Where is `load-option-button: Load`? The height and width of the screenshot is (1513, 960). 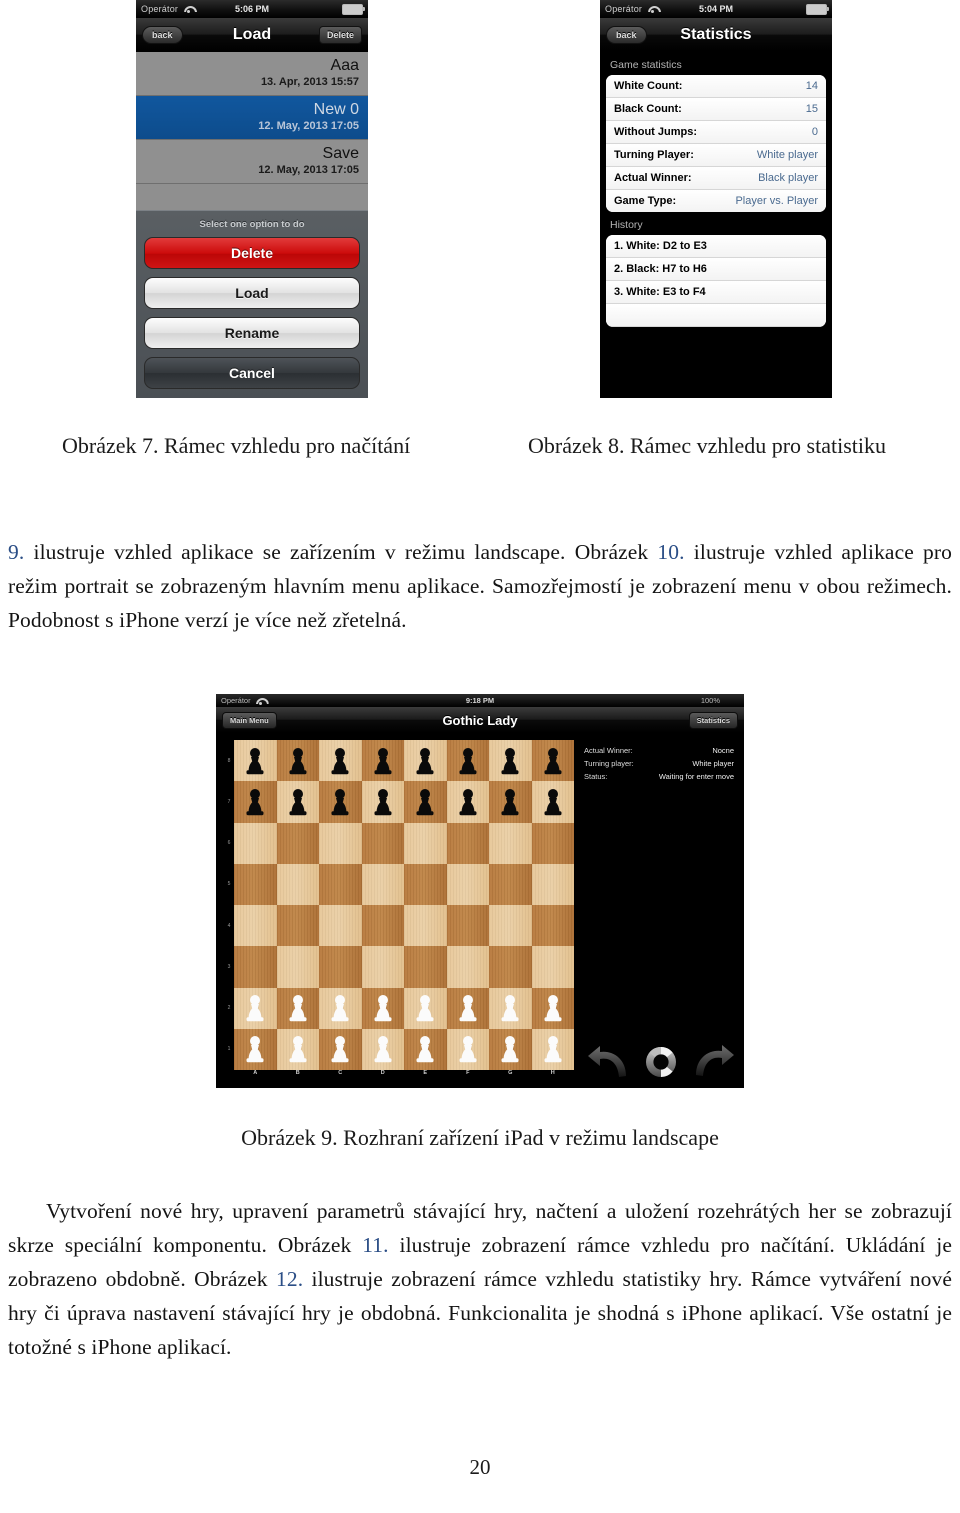 load-option-button: Load is located at coordinates (252, 293).